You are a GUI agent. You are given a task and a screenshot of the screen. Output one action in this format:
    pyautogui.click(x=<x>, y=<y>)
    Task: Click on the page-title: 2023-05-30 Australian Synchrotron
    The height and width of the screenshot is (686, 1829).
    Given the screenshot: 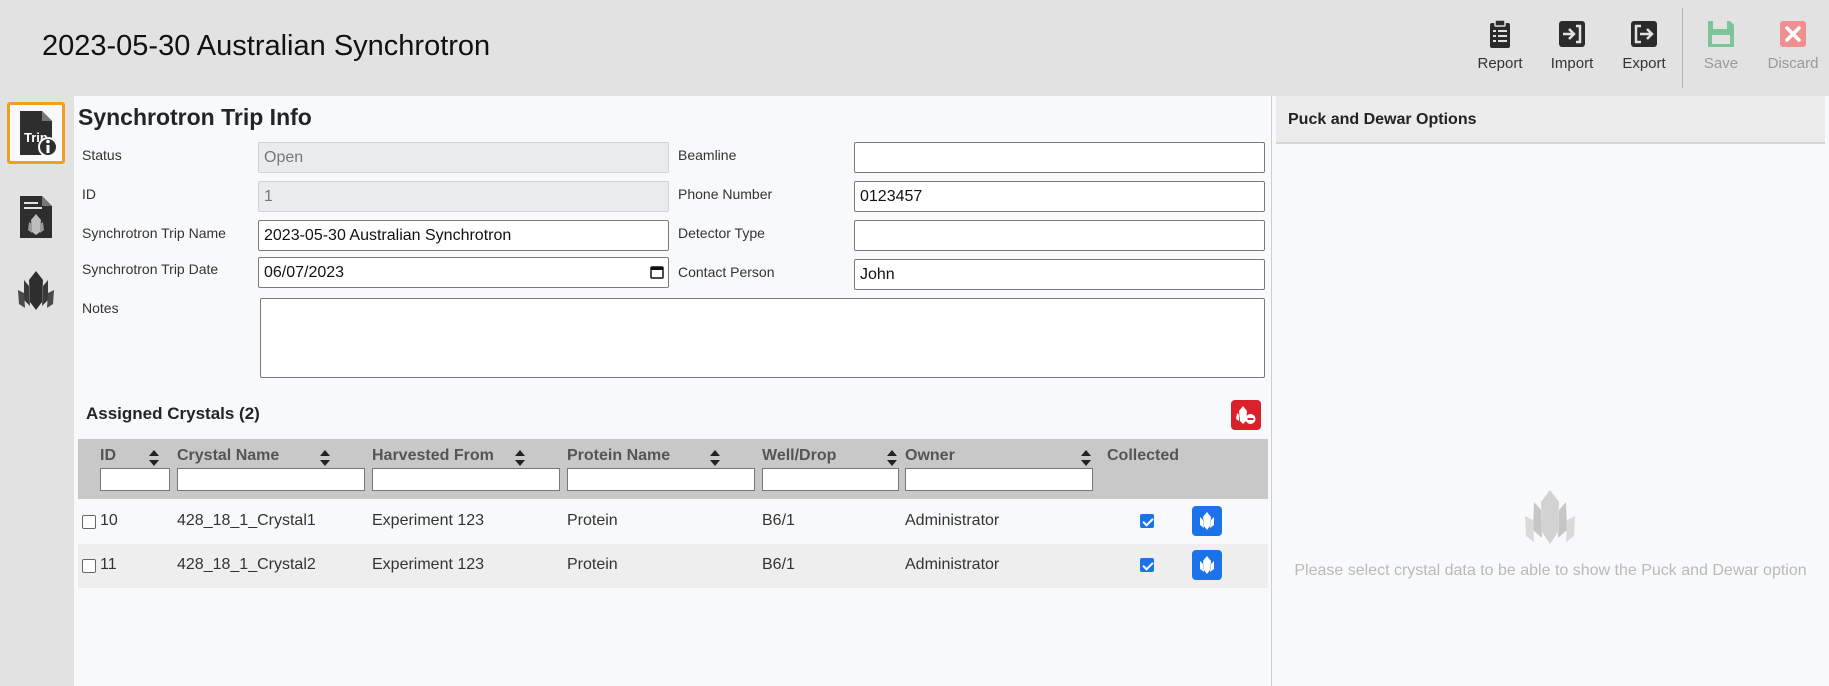 What is the action you would take?
    pyautogui.click(x=266, y=46)
    